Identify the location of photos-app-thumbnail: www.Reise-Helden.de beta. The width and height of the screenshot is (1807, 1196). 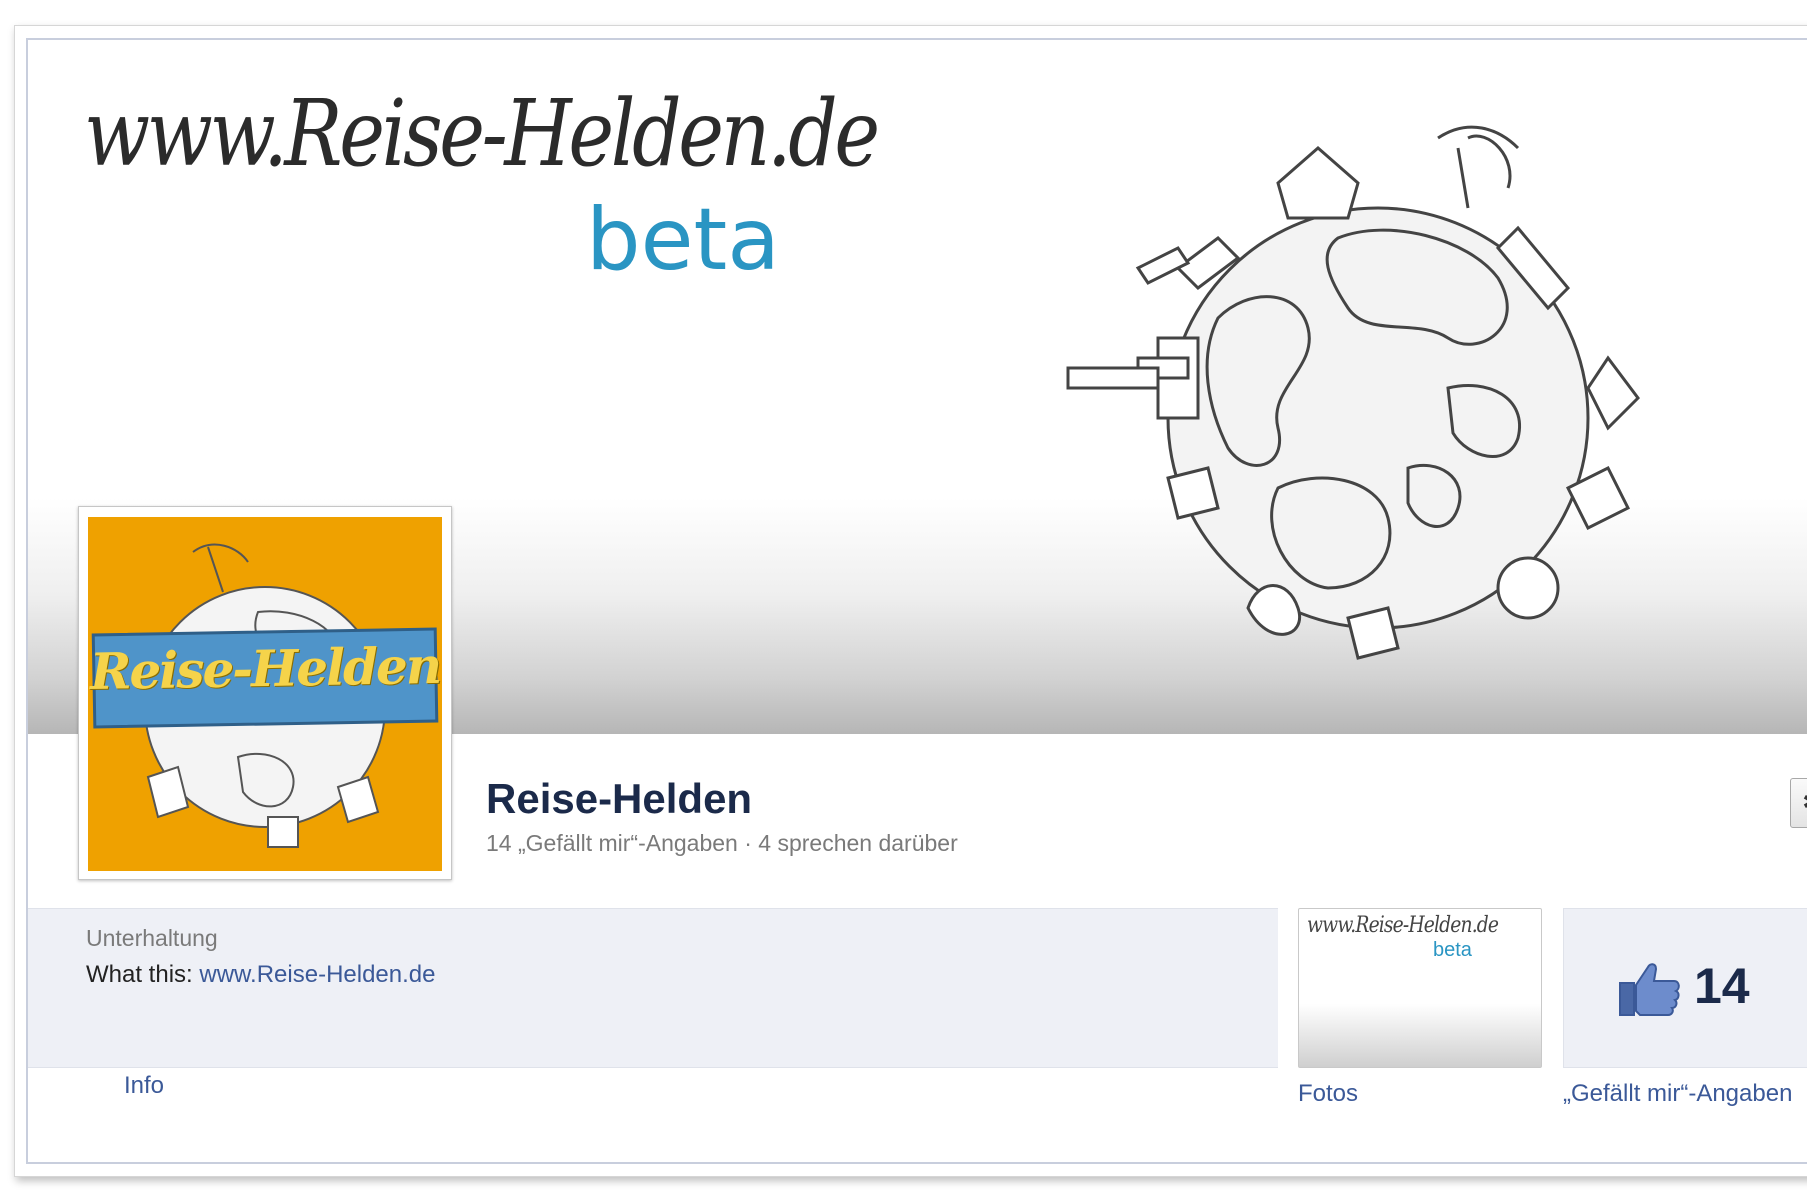
(1420, 988).